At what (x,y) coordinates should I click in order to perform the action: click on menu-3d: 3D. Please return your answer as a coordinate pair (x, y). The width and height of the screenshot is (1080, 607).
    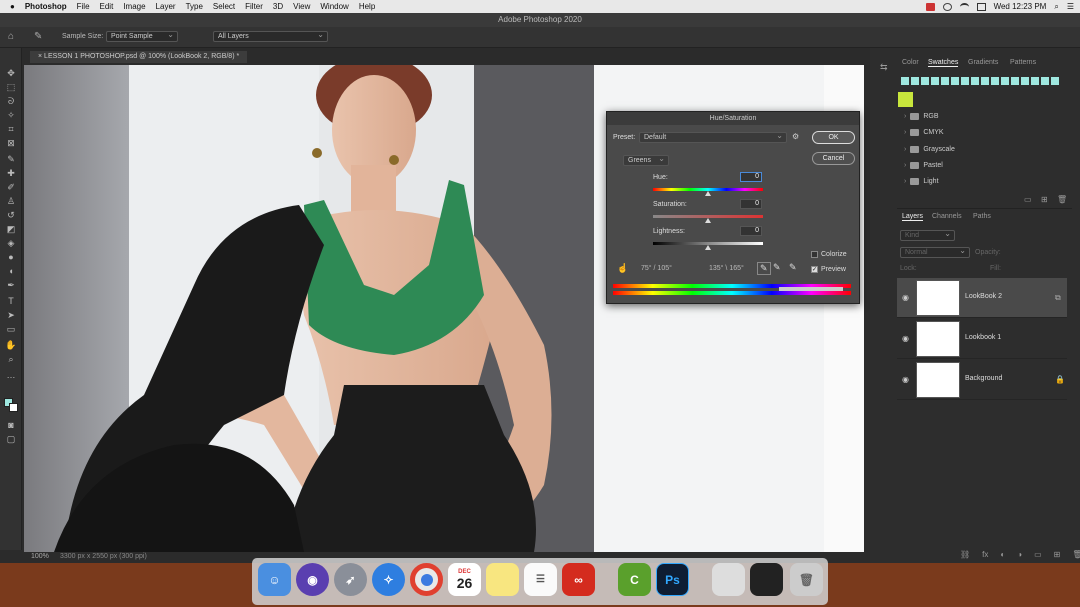
    Looking at the image, I should click on (278, 6).